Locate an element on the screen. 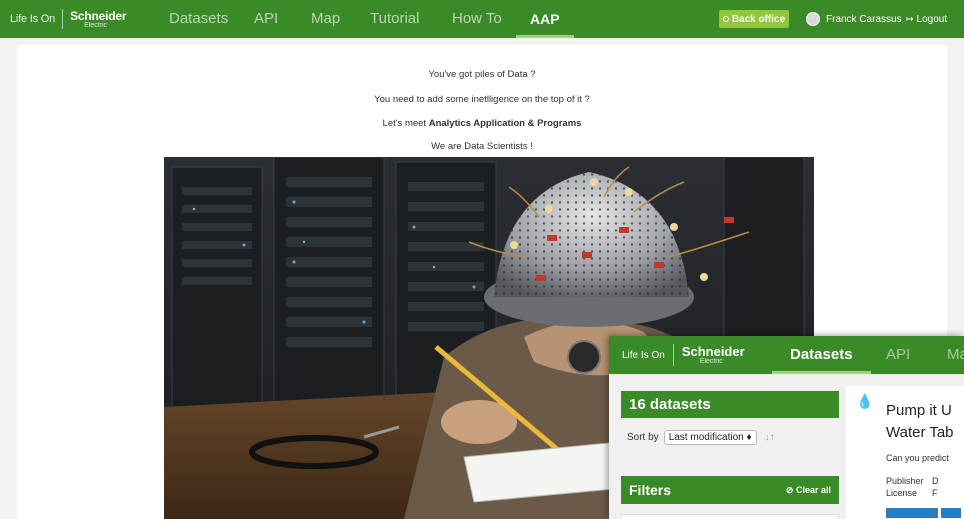  brand-logo: Life Is On Schneider Electric is located at coordinates (68, 19).